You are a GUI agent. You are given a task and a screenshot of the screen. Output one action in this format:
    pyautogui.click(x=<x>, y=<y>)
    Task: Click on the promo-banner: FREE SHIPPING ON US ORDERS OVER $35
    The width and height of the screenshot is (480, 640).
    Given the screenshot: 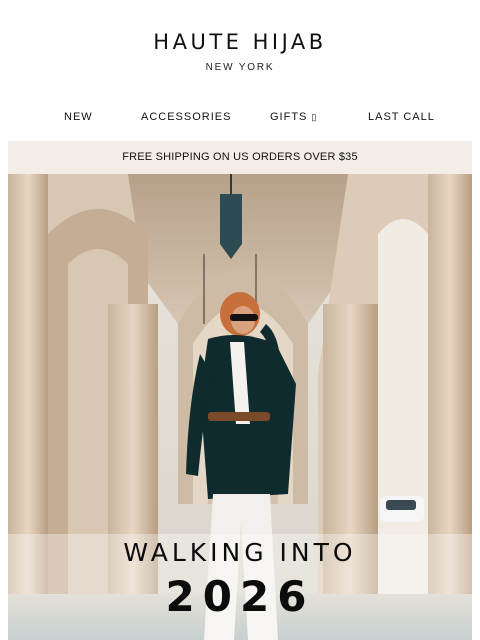 What is the action you would take?
    pyautogui.click(x=240, y=157)
    